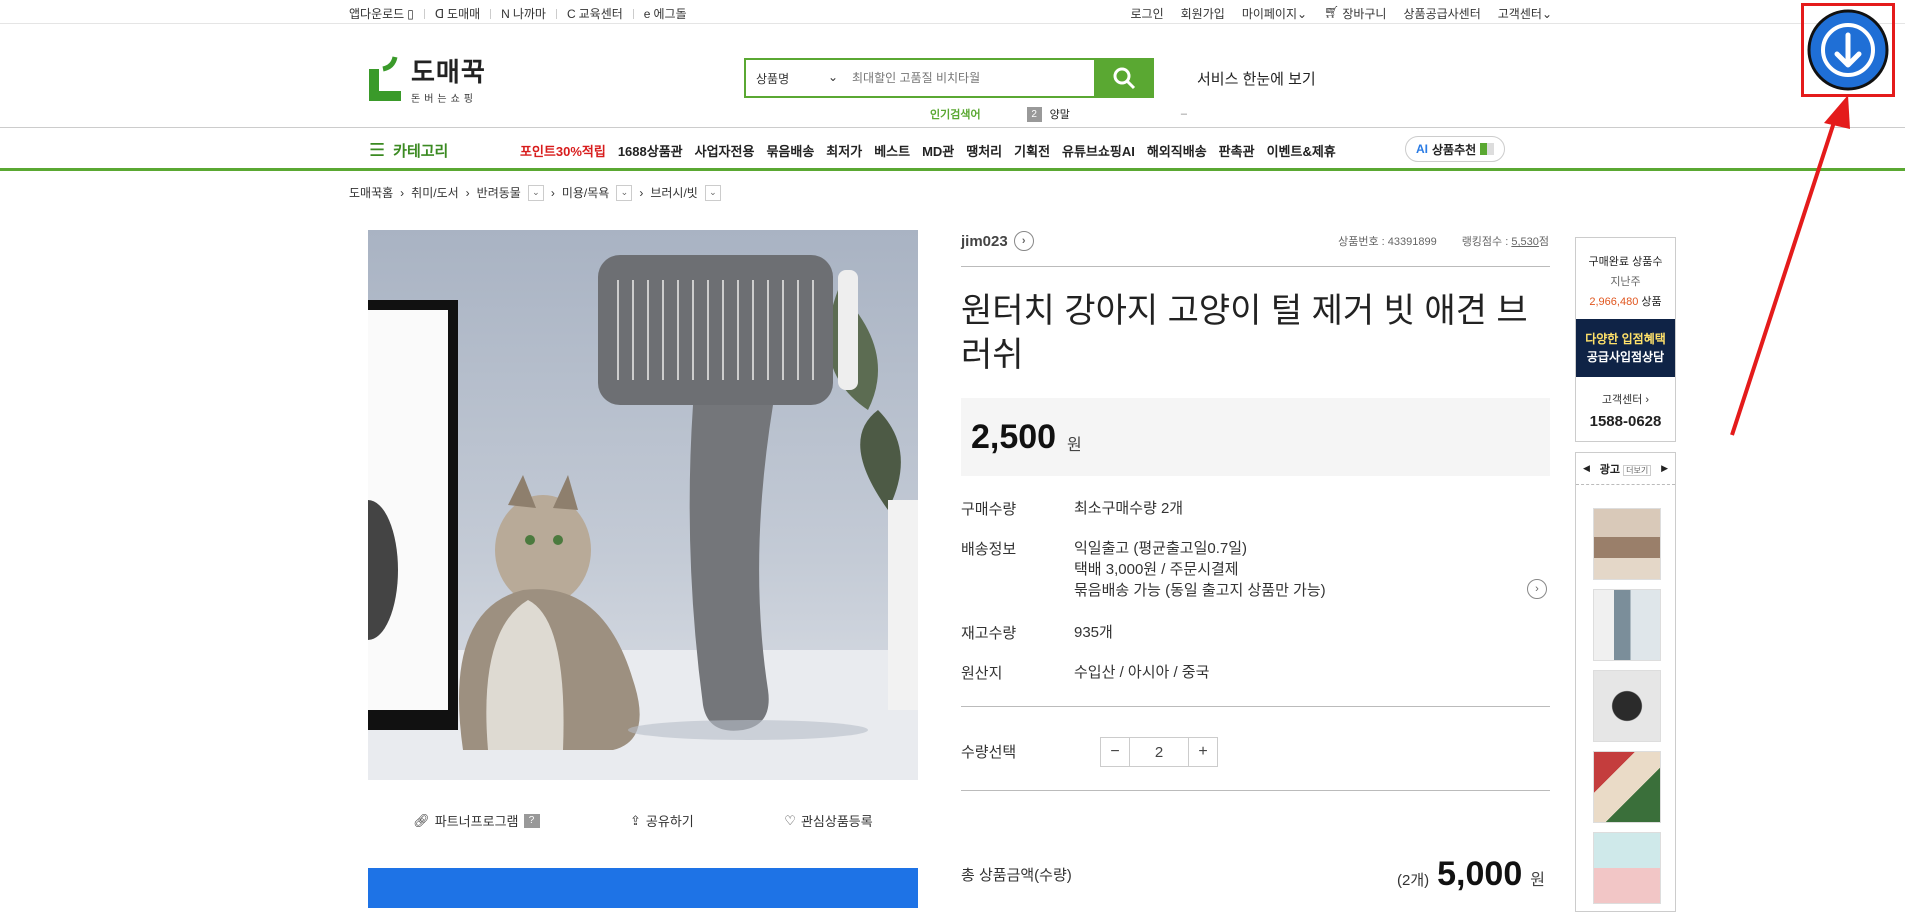 This screenshot has width=1905, height=912. I want to click on cart-link: 🛒︎ 장바구니, so click(1355, 13).